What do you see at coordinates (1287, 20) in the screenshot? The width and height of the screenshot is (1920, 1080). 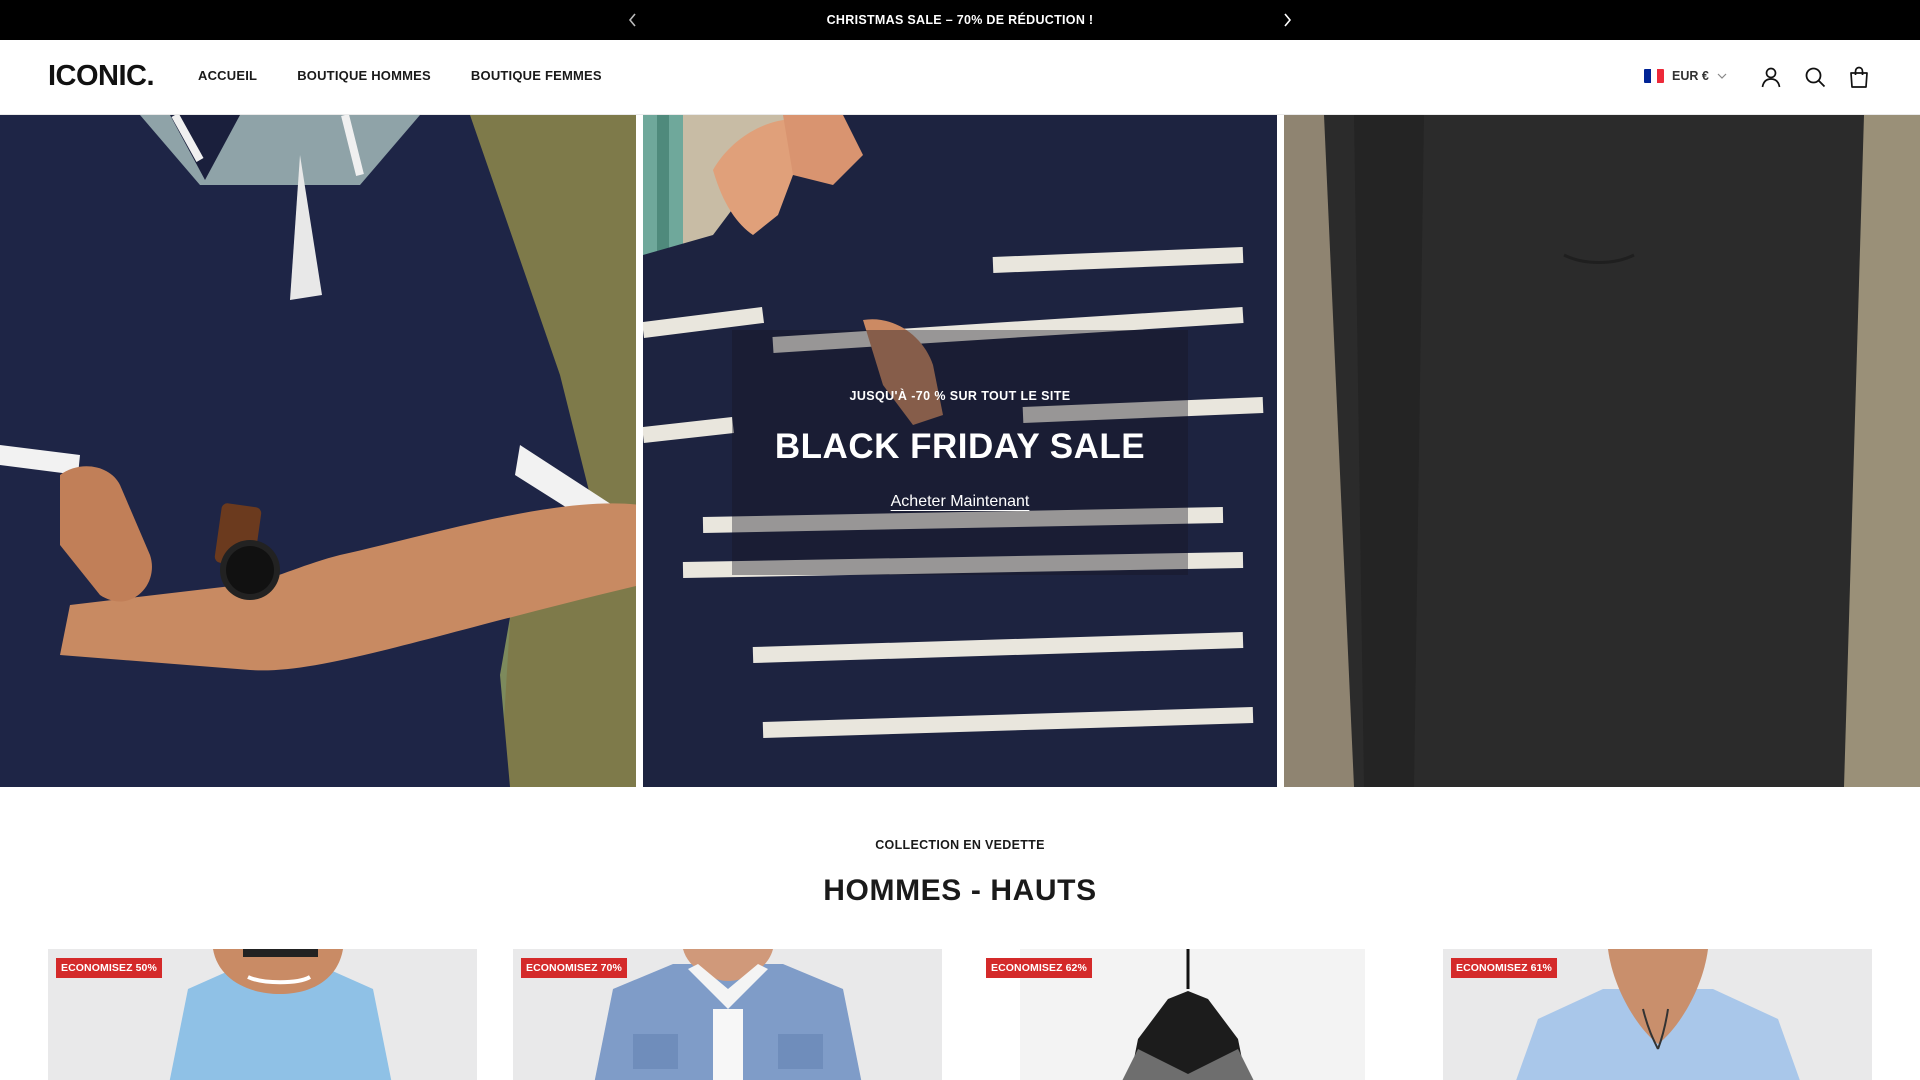 I see `chevron-right-icon` at bounding box center [1287, 20].